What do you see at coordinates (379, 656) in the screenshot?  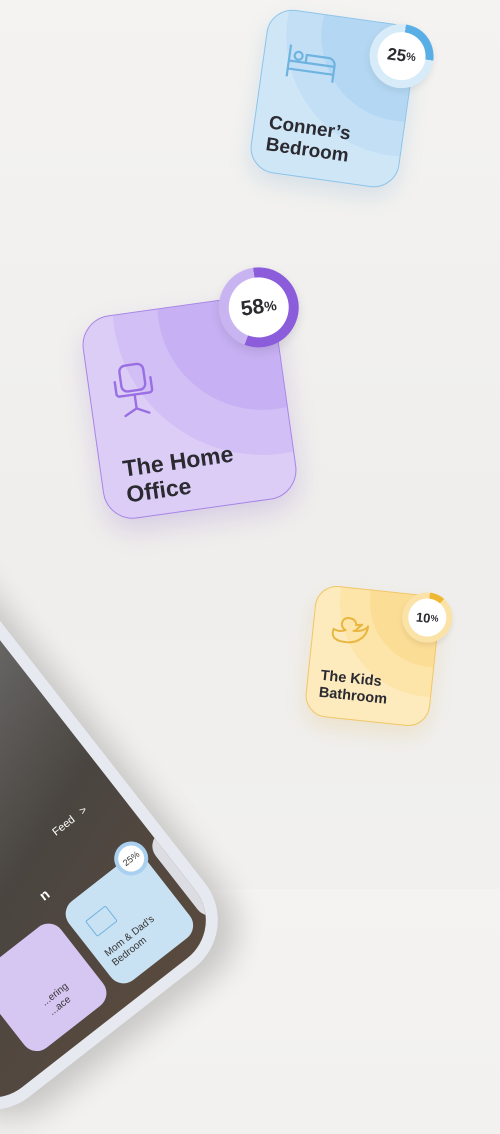 I see `room-card-kids-bathroom: The Kids Bathroom 10%` at bounding box center [379, 656].